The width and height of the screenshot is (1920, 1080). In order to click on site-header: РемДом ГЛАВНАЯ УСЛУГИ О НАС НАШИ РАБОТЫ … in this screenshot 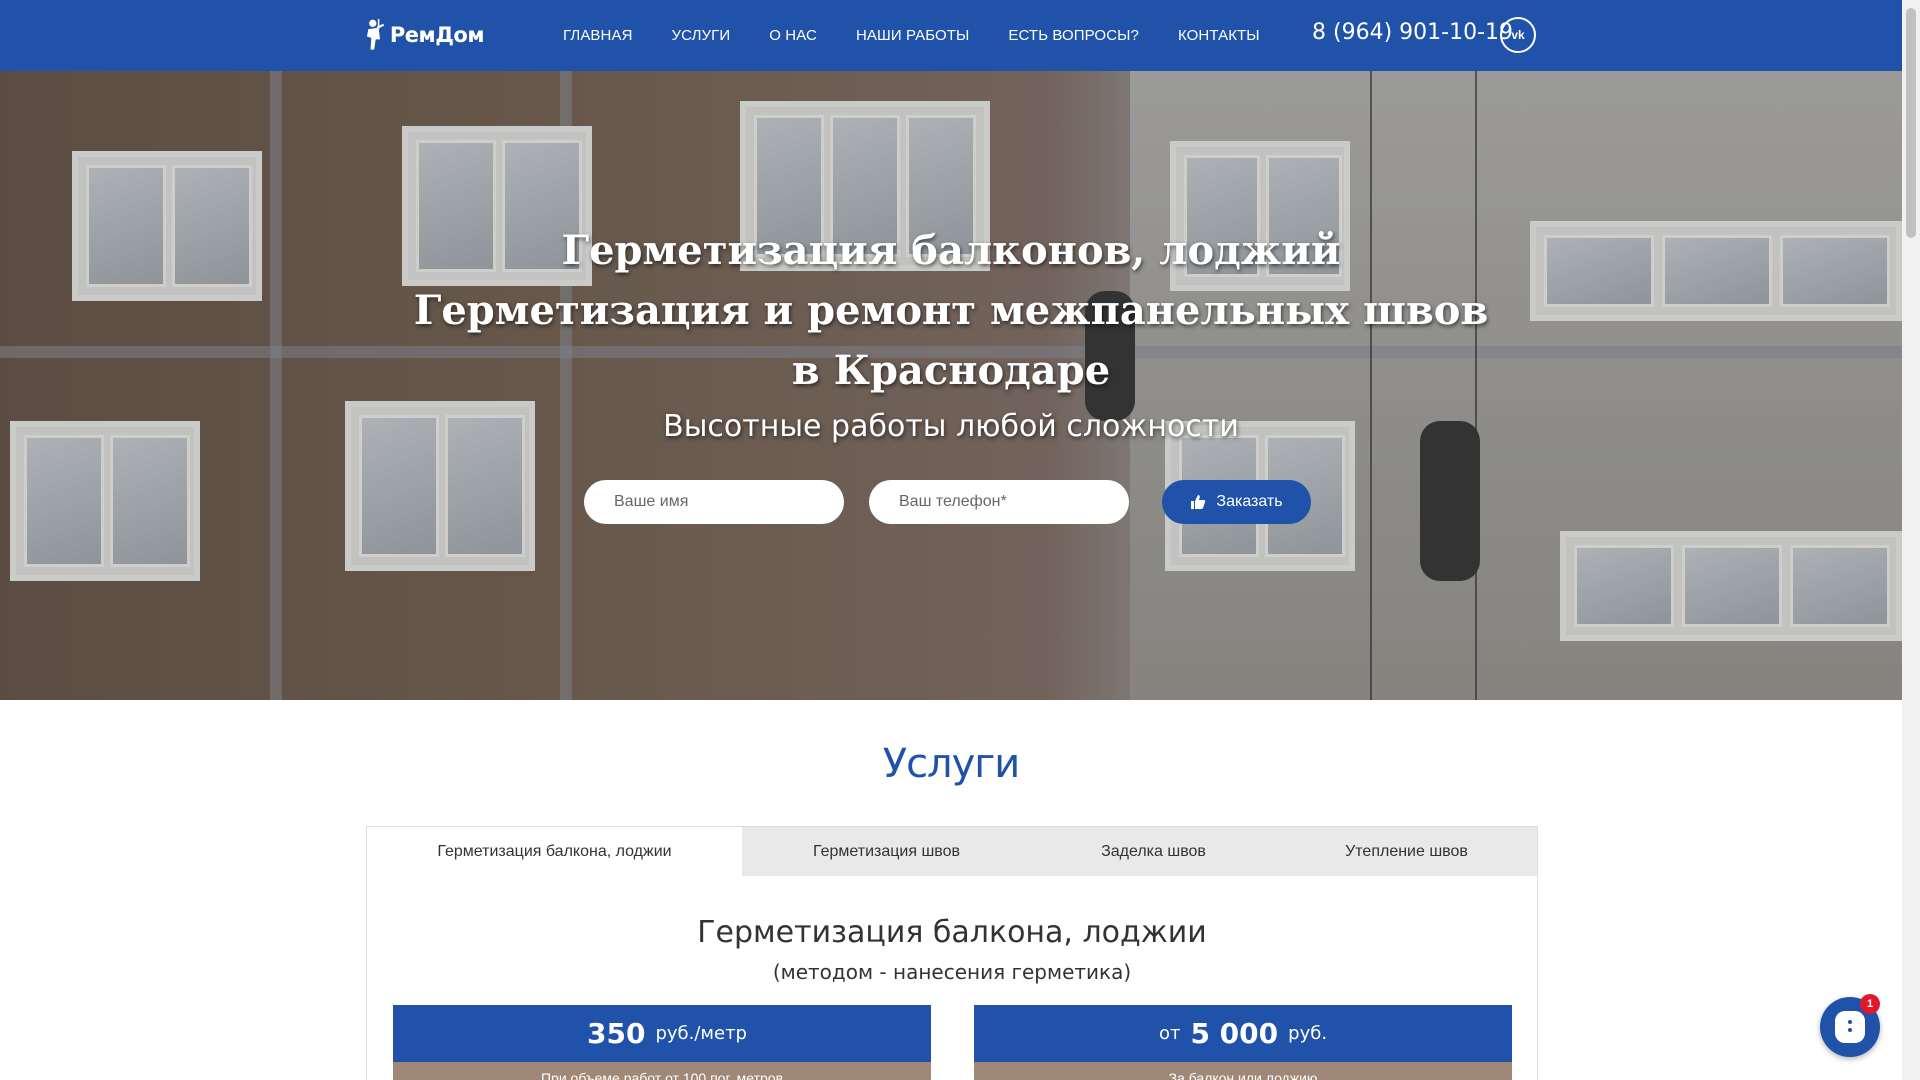, I will do `click(951, 35)`.